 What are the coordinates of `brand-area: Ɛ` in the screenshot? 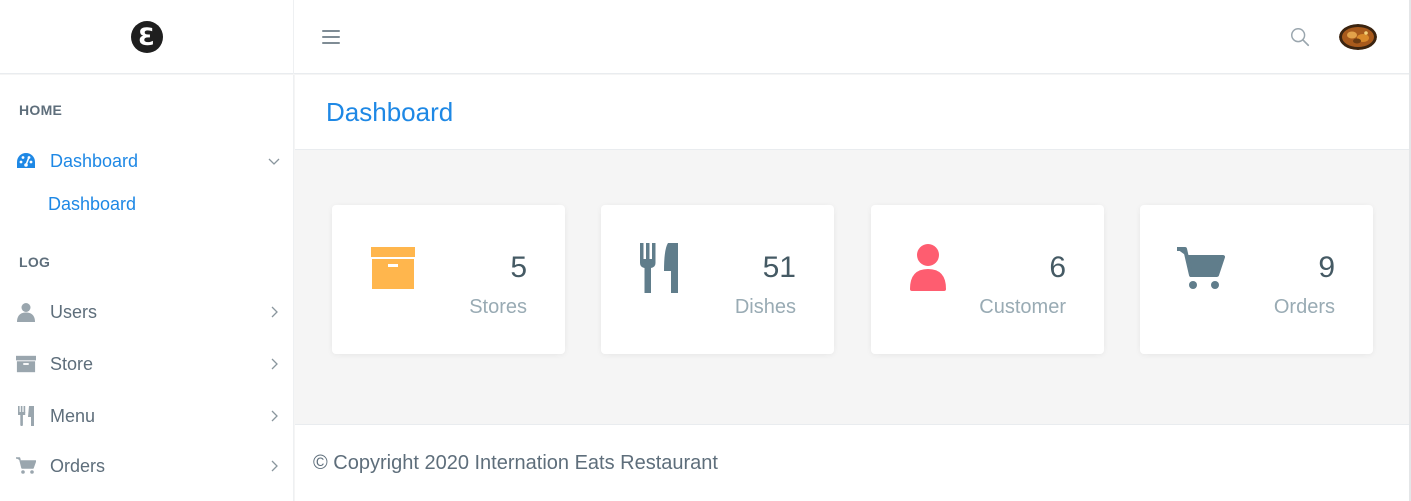 It's located at (147, 37).